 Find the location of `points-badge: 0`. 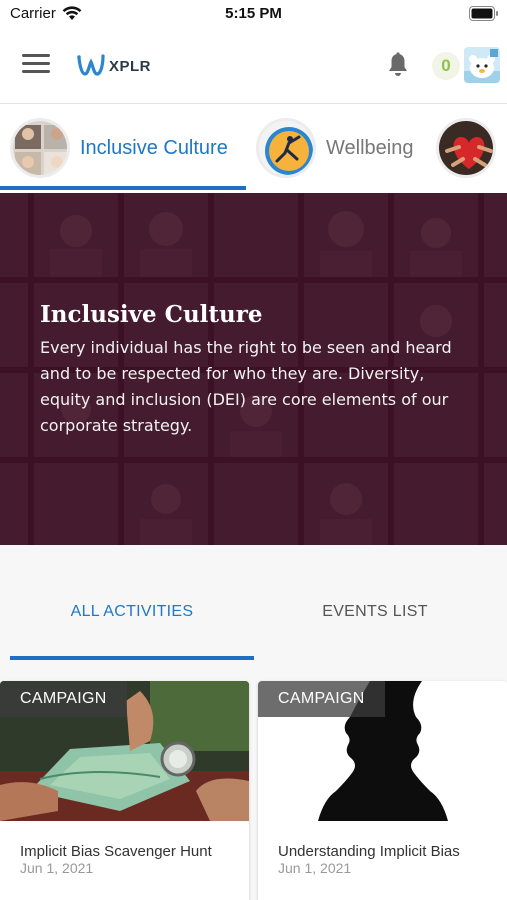

points-badge: 0 is located at coordinates (446, 66).